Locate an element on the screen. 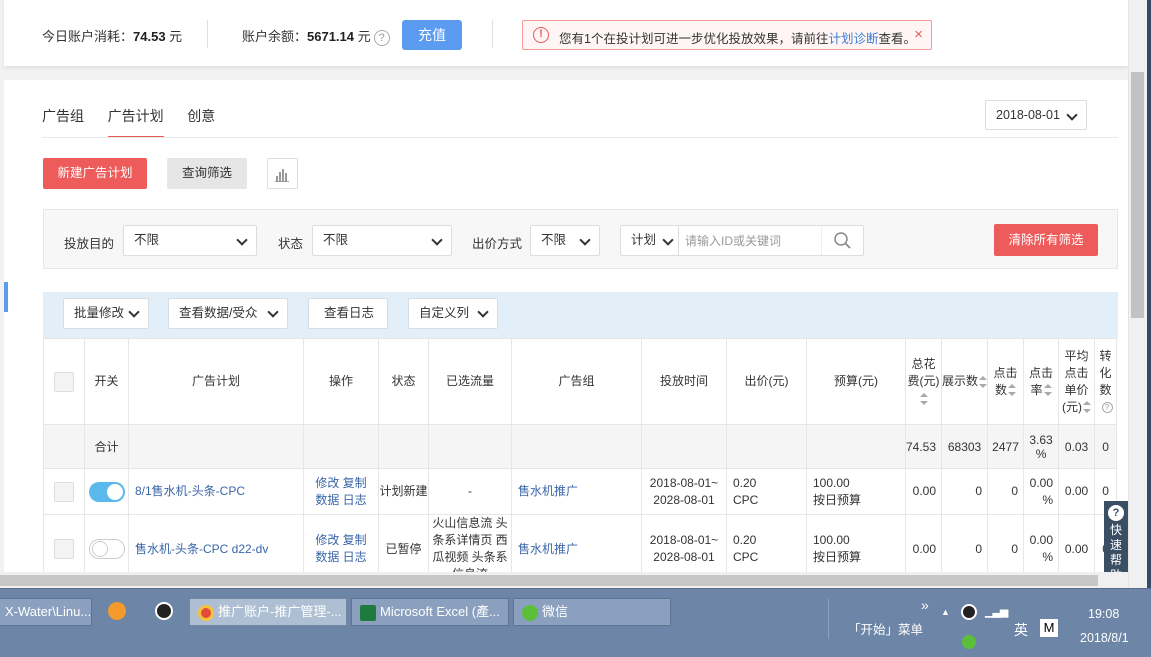 The width and height of the screenshot is (1151, 657). flame-icon is located at coordinates (117, 611).